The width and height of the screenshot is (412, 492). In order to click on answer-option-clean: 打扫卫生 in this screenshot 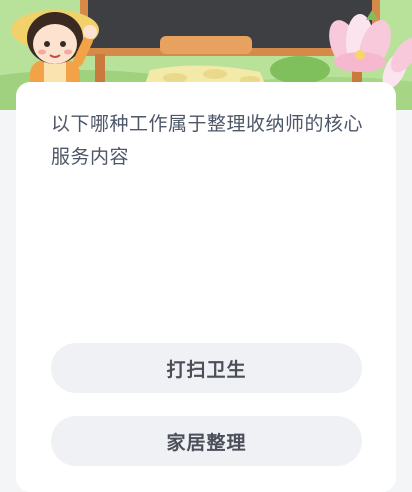, I will do `click(206, 368)`.